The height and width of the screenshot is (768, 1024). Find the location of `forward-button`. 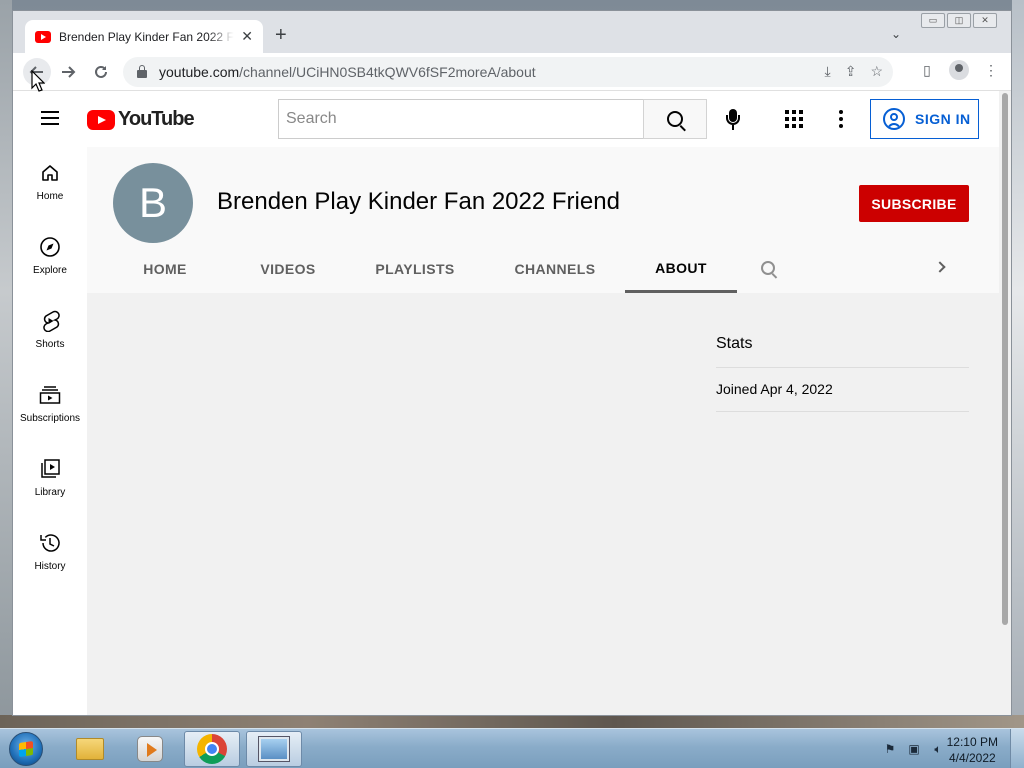

forward-button is located at coordinates (68, 72).